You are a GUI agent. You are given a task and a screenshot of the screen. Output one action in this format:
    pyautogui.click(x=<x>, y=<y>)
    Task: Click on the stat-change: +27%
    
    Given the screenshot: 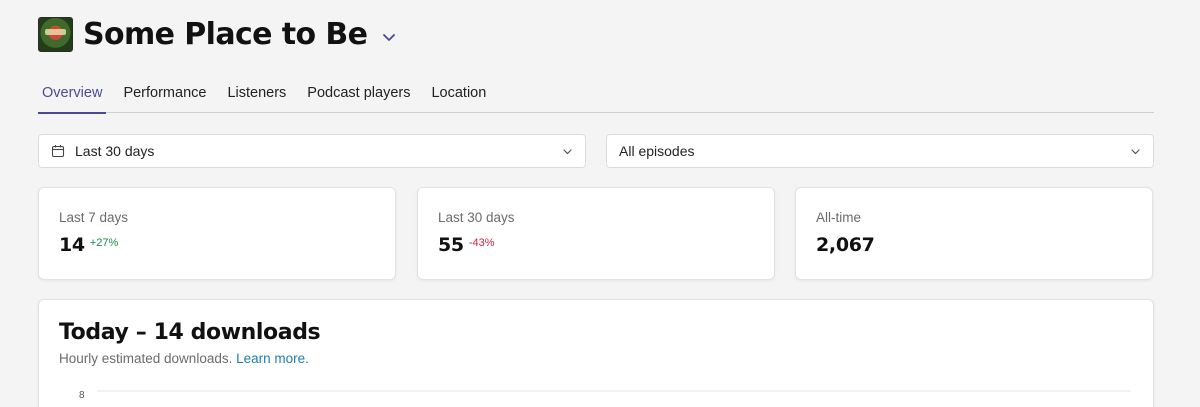 What is the action you would take?
    pyautogui.click(x=104, y=243)
    